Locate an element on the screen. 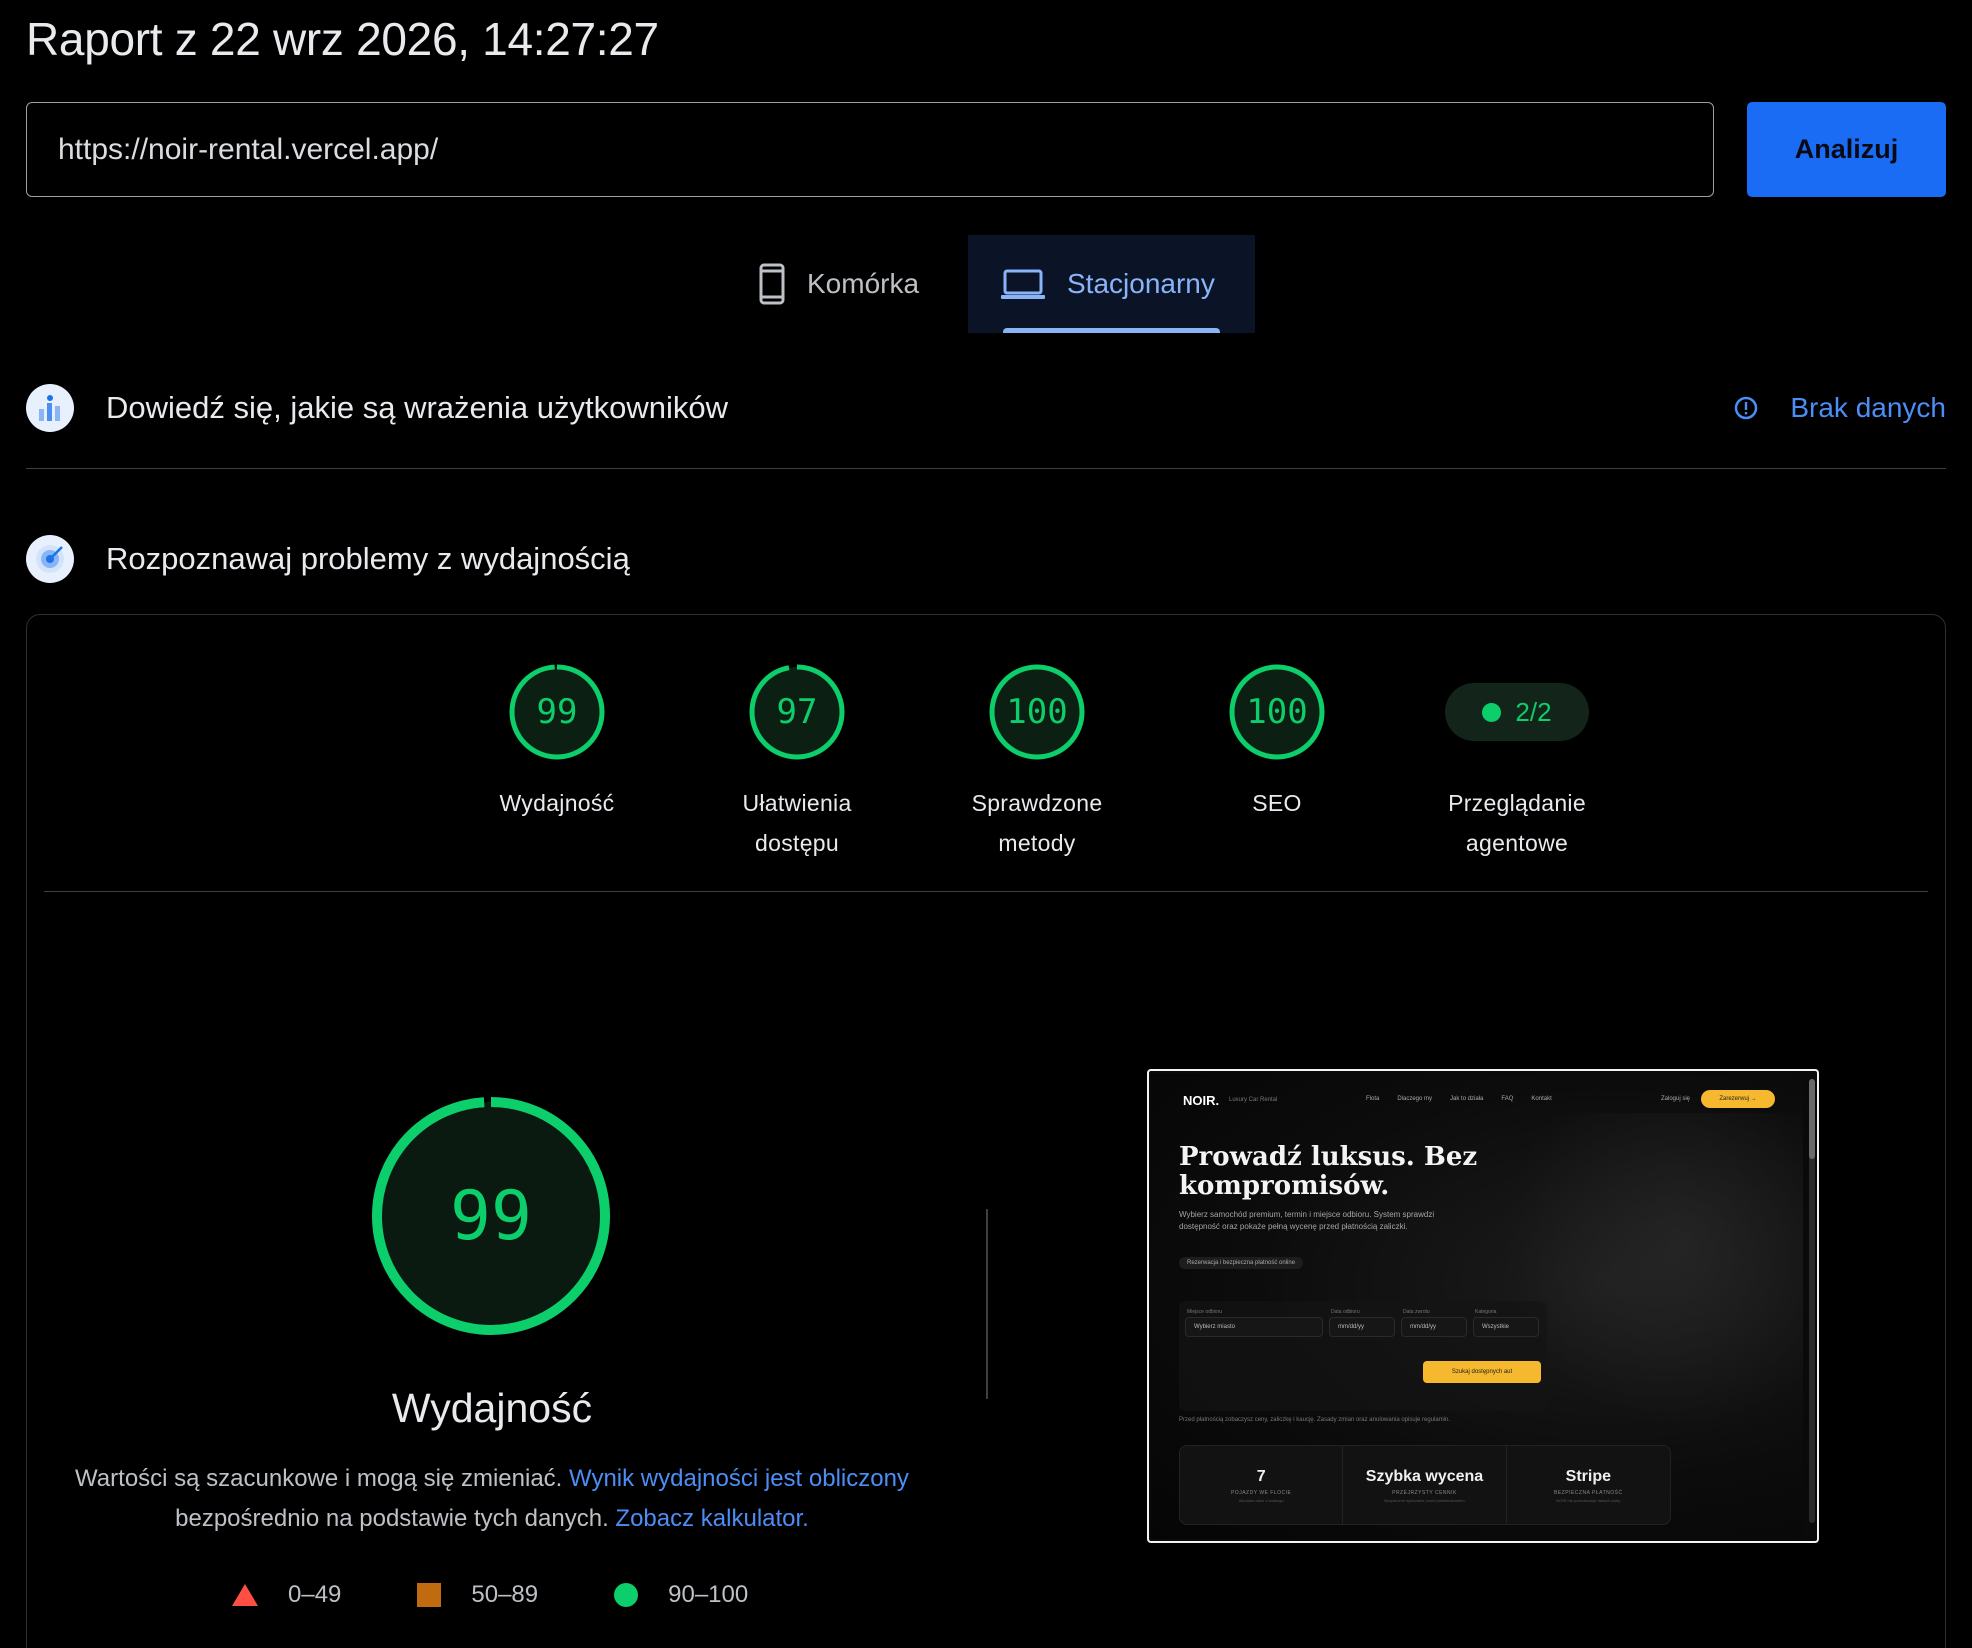  preview-stat-value: Szybka wycena is located at coordinates (1424, 1476).